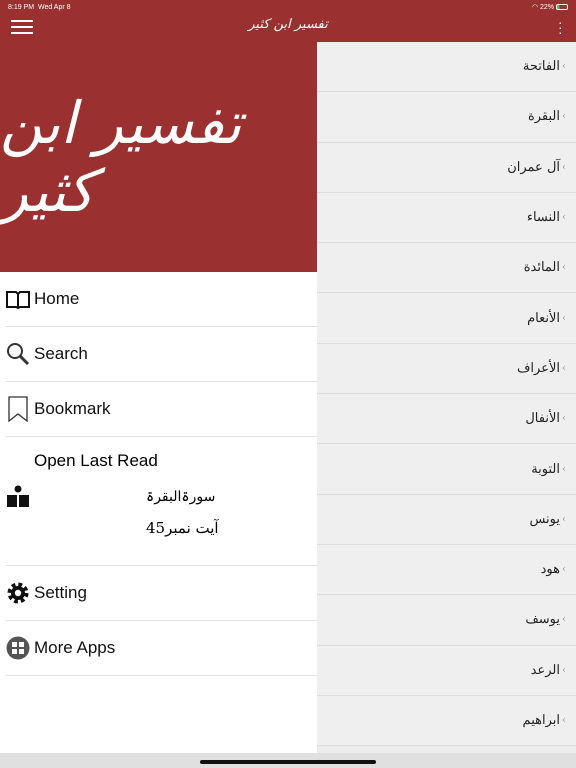  What do you see at coordinates (446, 369) in the screenshot?
I see `surah-list-item: الأعراف ‹` at bounding box center [446, 369].